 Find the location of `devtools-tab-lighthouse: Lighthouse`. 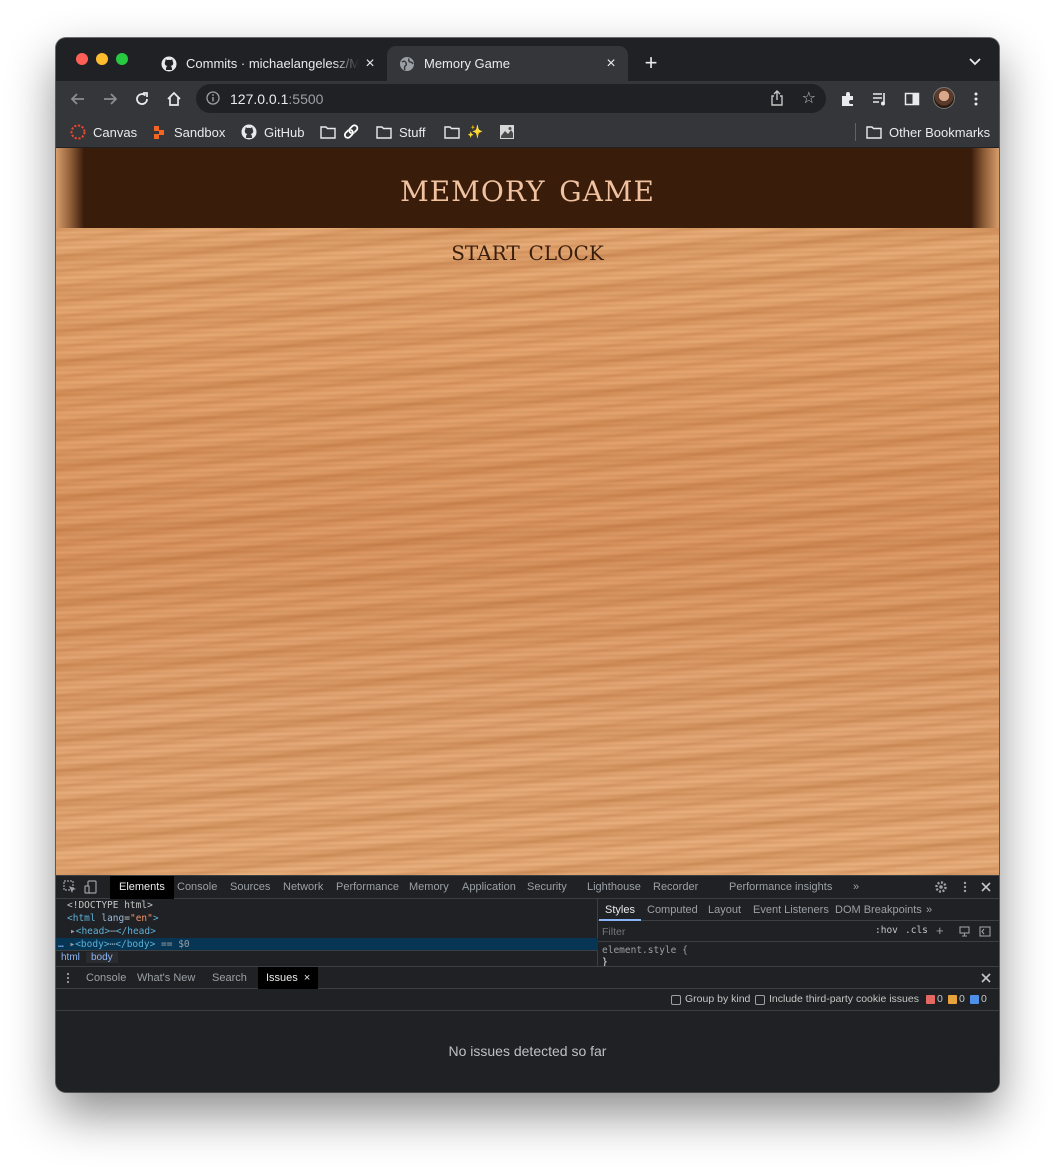

devtools-tab-lighthouse: Lighthouse is located at coordinates (614, 887).